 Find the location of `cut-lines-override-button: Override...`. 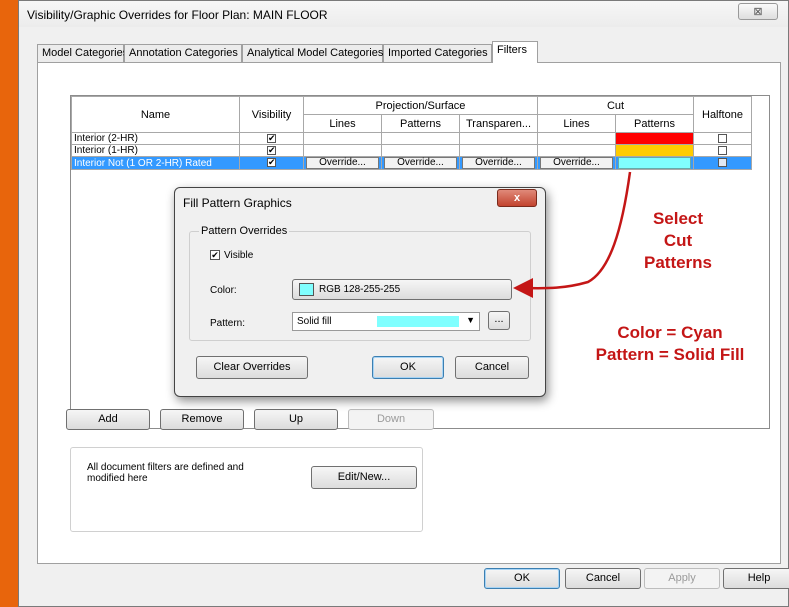

cut-lines-override-button: Override... is located at coordinates (576, 163).